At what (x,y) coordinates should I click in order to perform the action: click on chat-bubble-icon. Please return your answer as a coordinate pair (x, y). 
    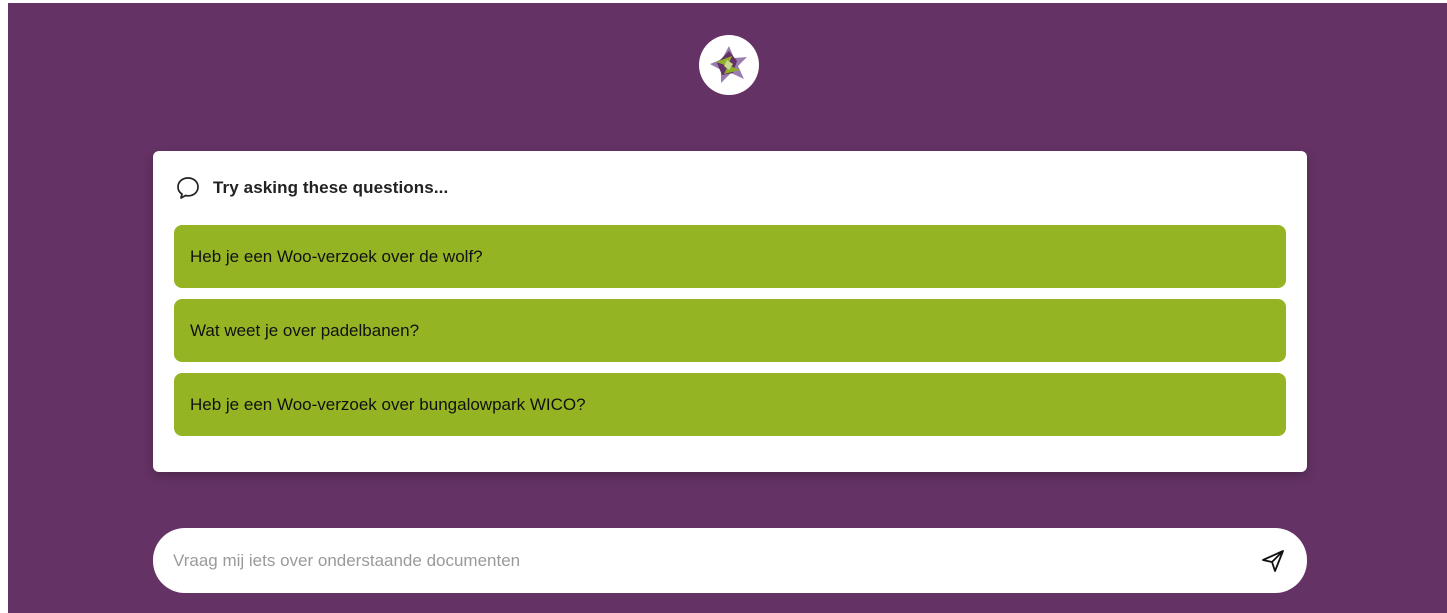
    Looking at the image, I should click on (188, 188).